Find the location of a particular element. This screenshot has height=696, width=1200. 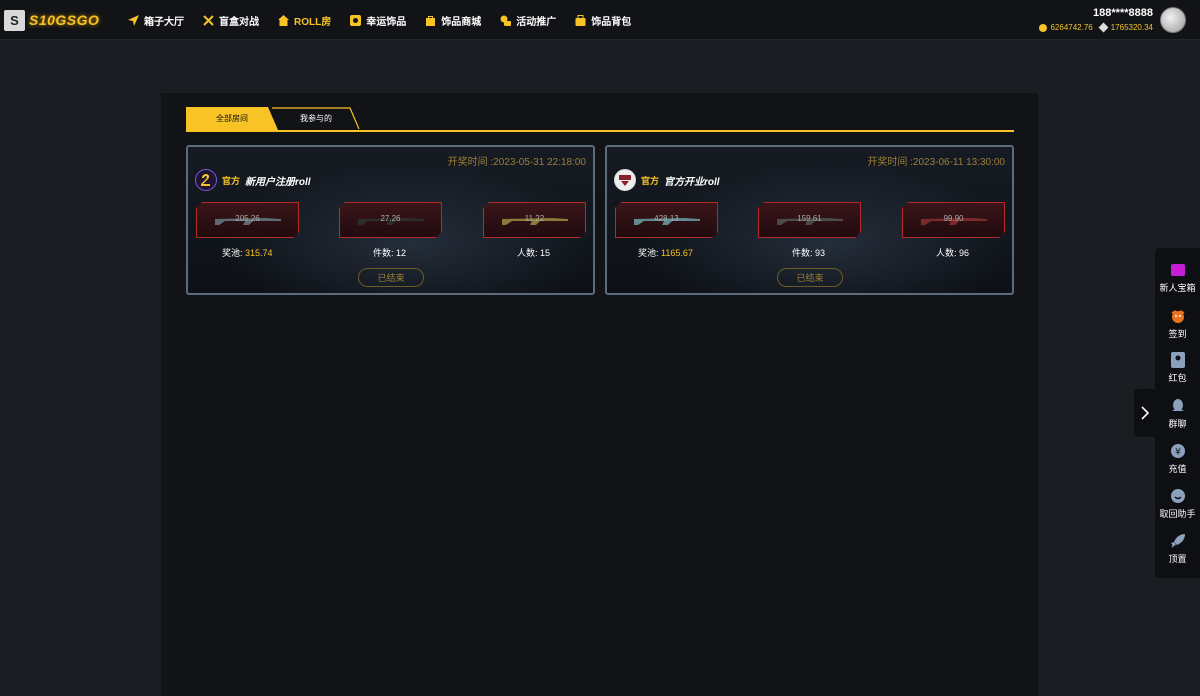

nav-item-lucky-skins: 幸运饰品 is located at coordinates (378, 20).